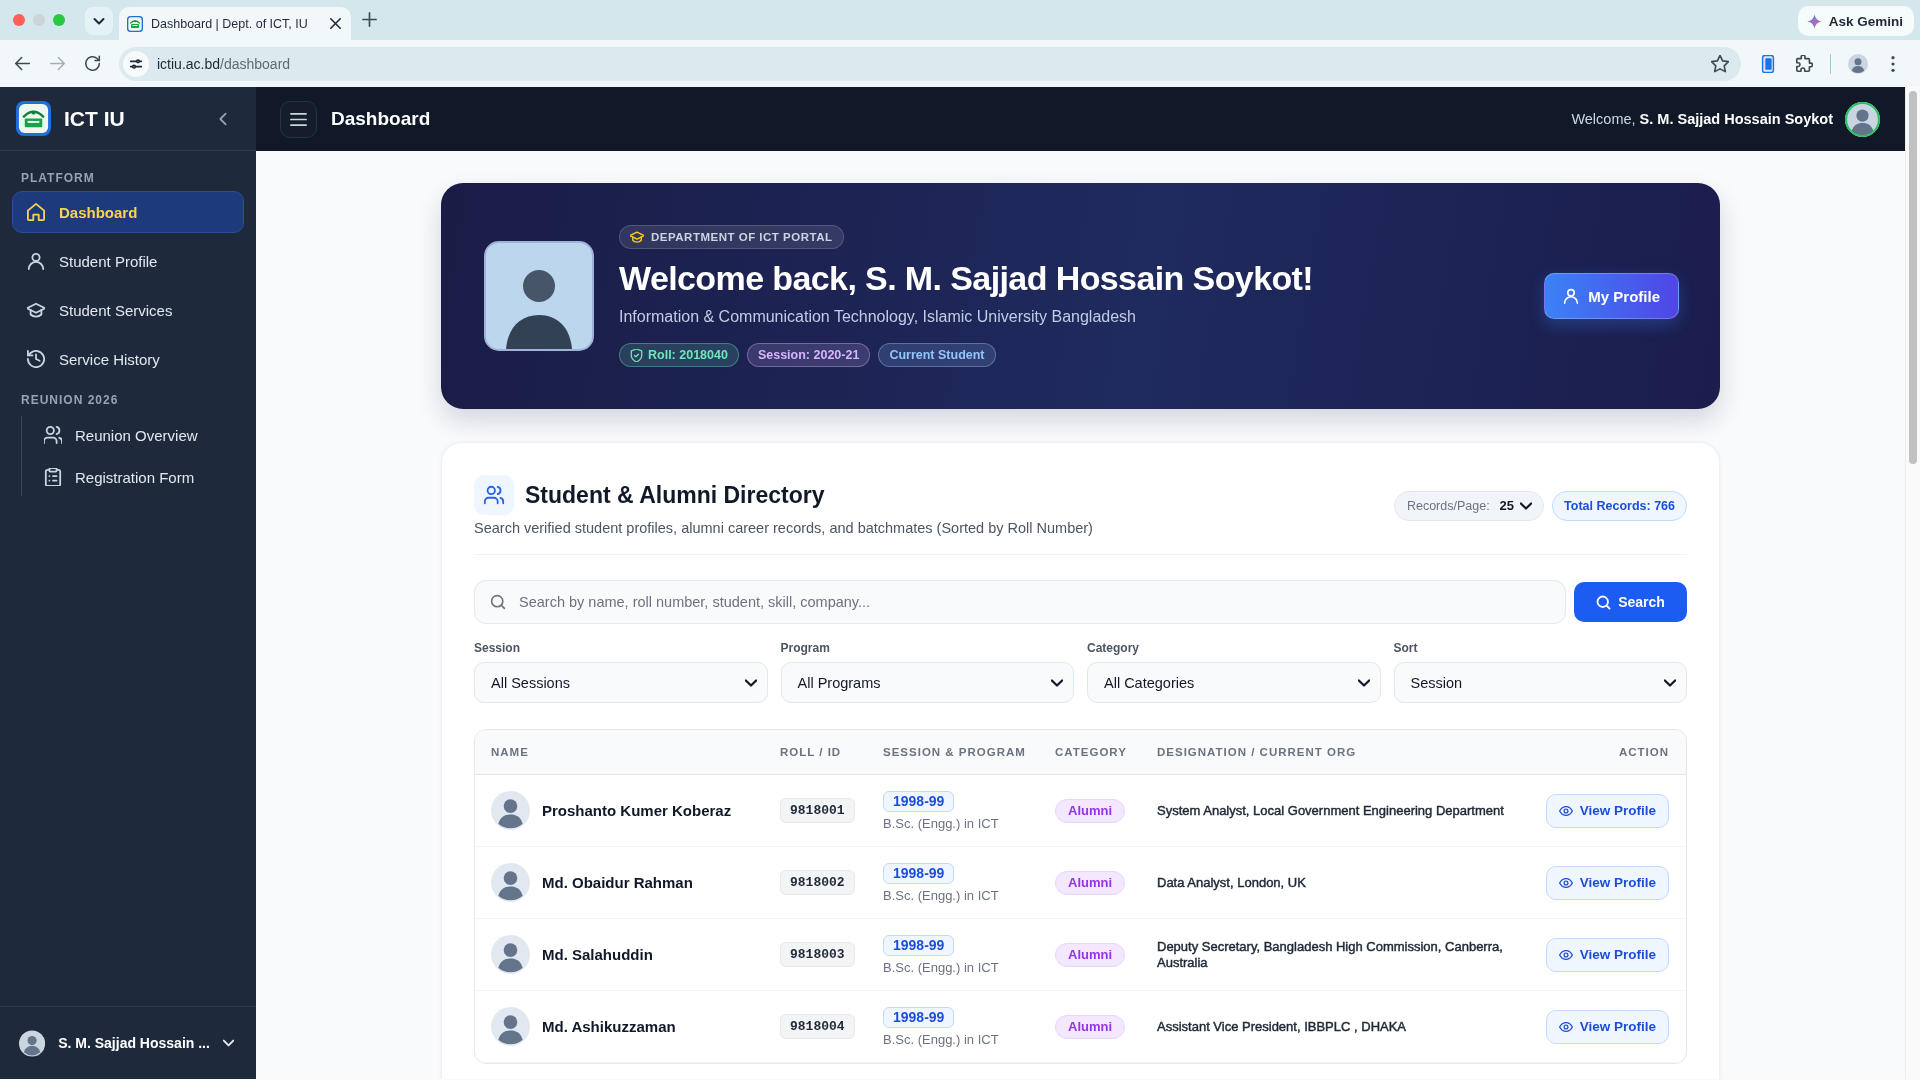 The image size is (1920, 1080). Describe the element at coordinates (1540, 682) in the screenshot. I see `filter-dropdown: Session` at that location.